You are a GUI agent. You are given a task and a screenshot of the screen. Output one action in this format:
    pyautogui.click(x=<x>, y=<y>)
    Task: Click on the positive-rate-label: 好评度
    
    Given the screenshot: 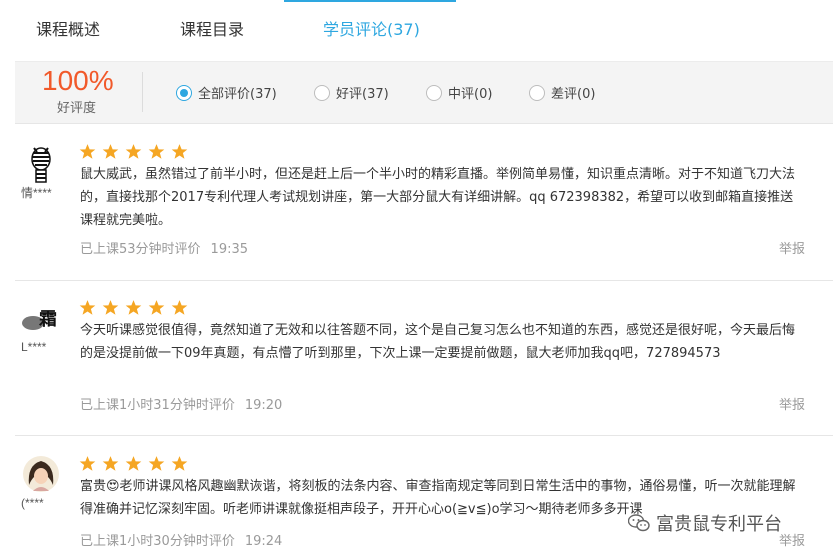 What is the action you would take?
    pyautogui.click(x=77, y=108)
    